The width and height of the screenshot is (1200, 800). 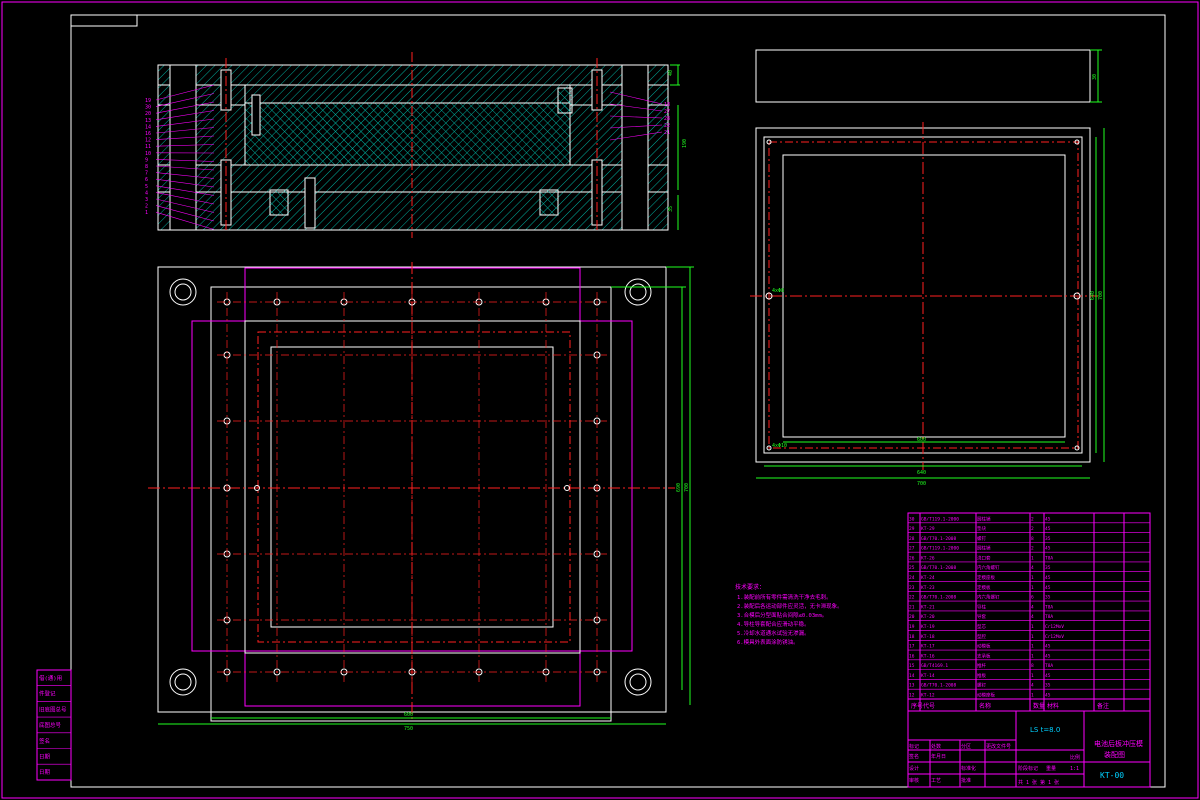 What do you see at coordinates (912, 568) in the screenshot?
I see `bom-cell: 25` at bounding box center [912, 568].